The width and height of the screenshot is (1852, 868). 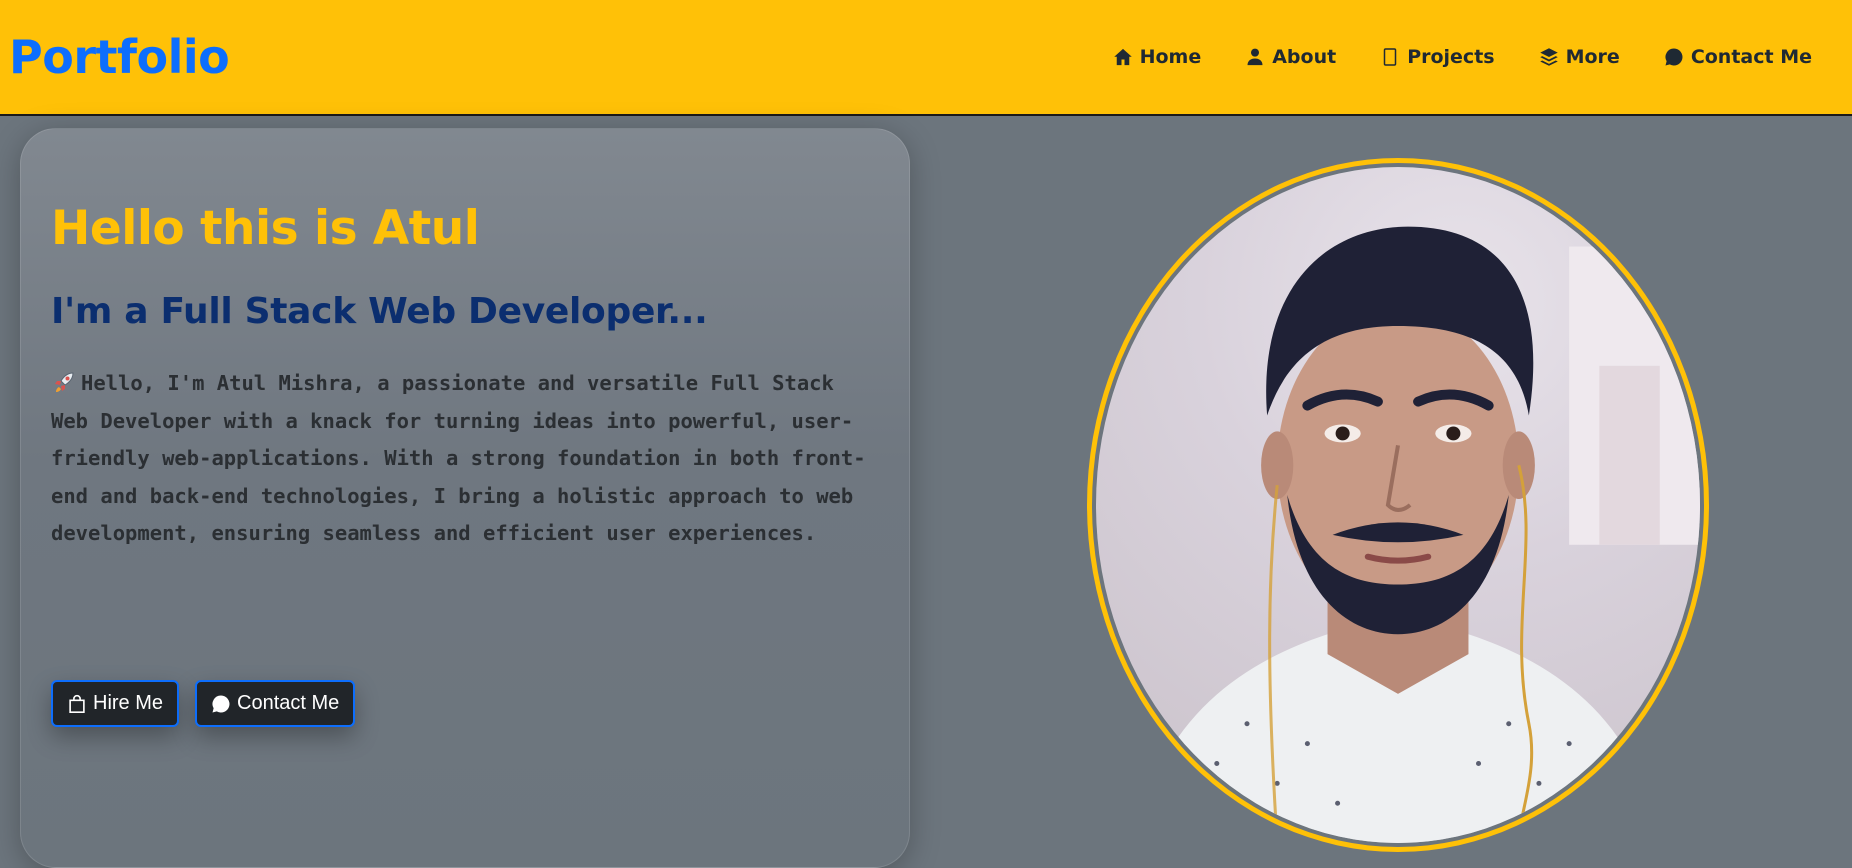 What do you see at coordinates (1751, 57) in the screenshot?
I see `nav-contact-label: Contact Me` at bounding box center [1751, 57].